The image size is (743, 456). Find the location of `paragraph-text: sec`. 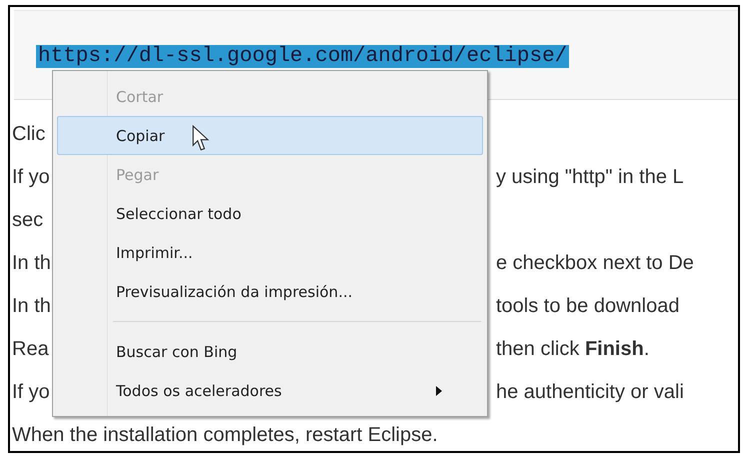

paragraph-text: sec is located at coordinates (28, 220).